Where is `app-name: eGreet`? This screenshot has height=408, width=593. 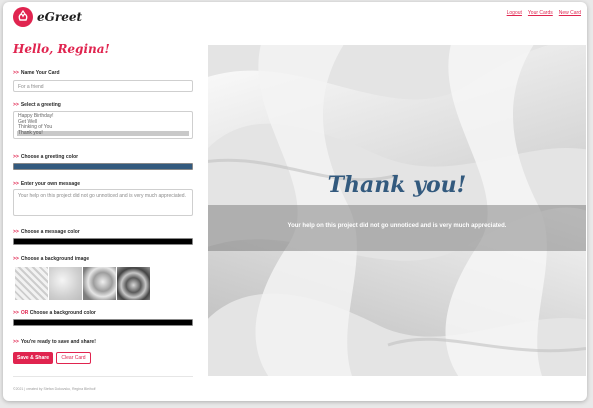
app-name: eGreet is located at coordinates (60, 17).